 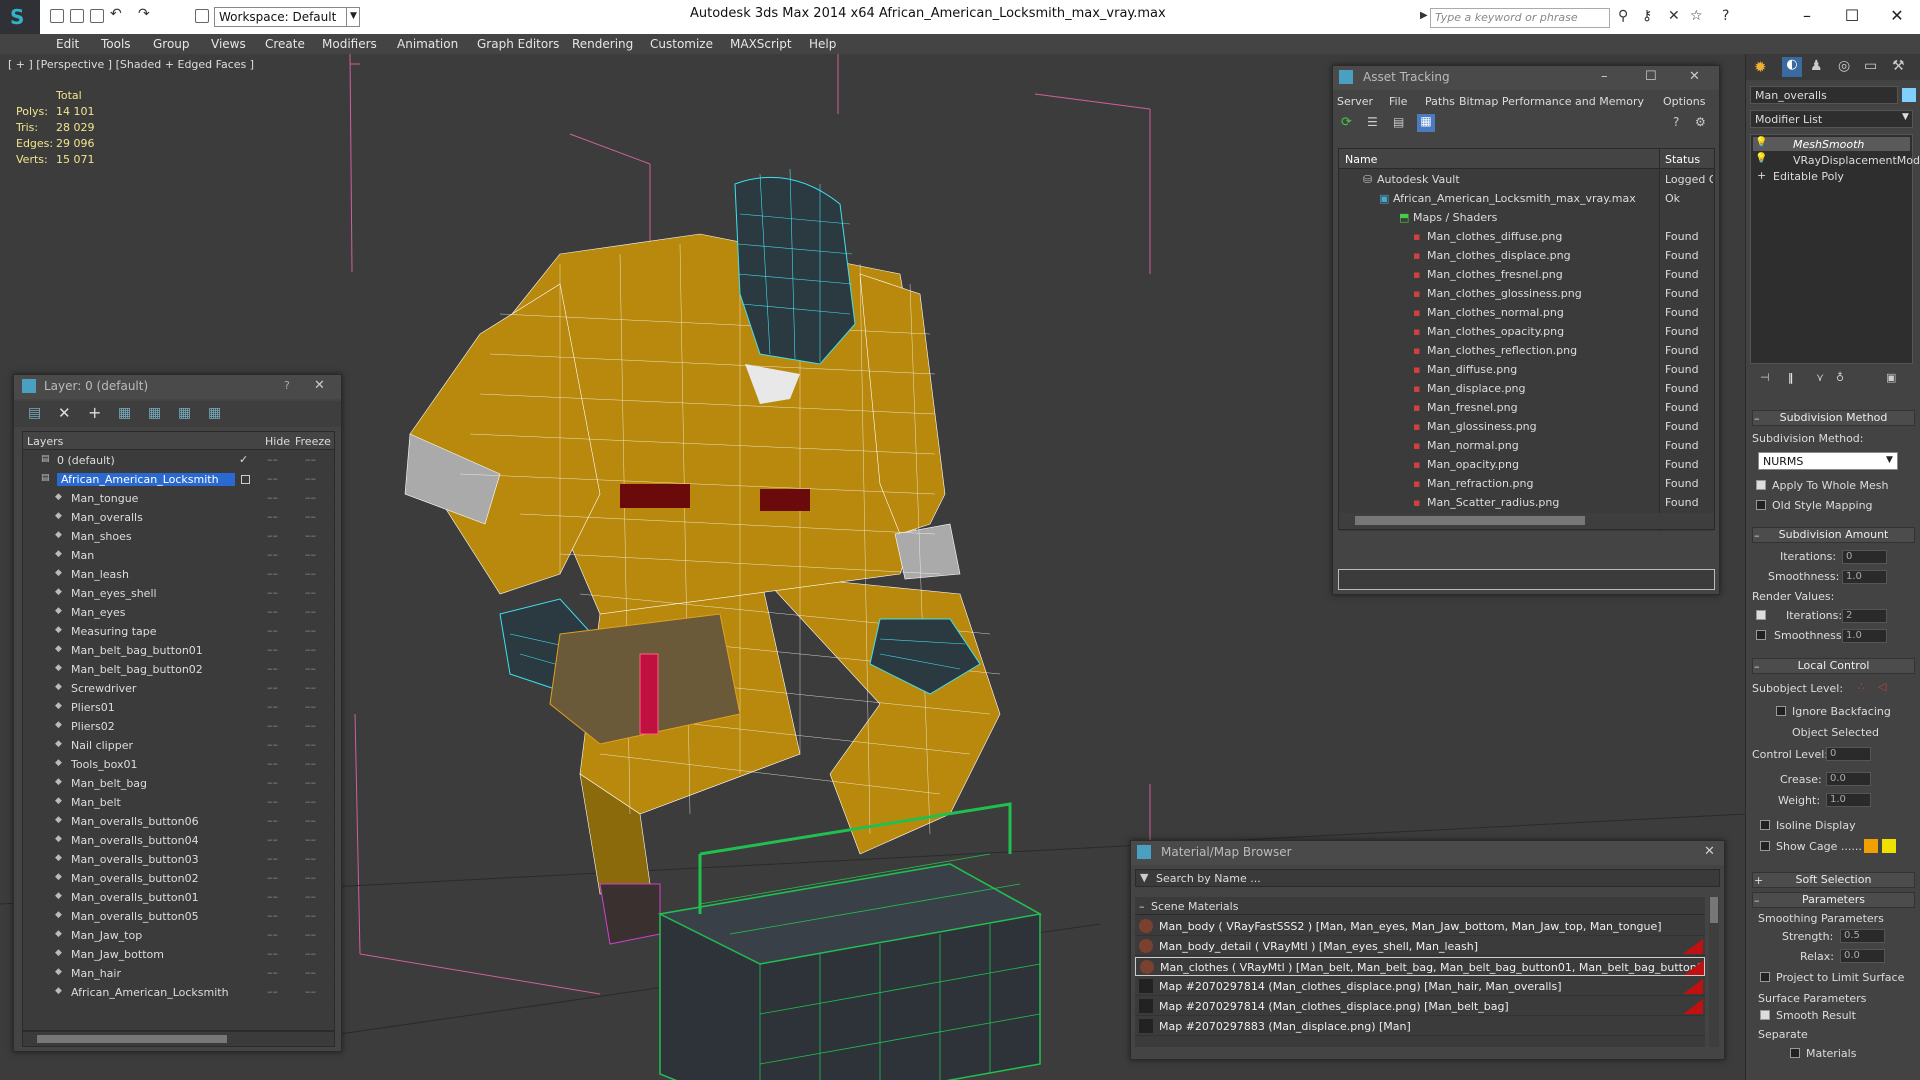 I want to click on list-view-icon: ☰, so click(x=1372, y=122).